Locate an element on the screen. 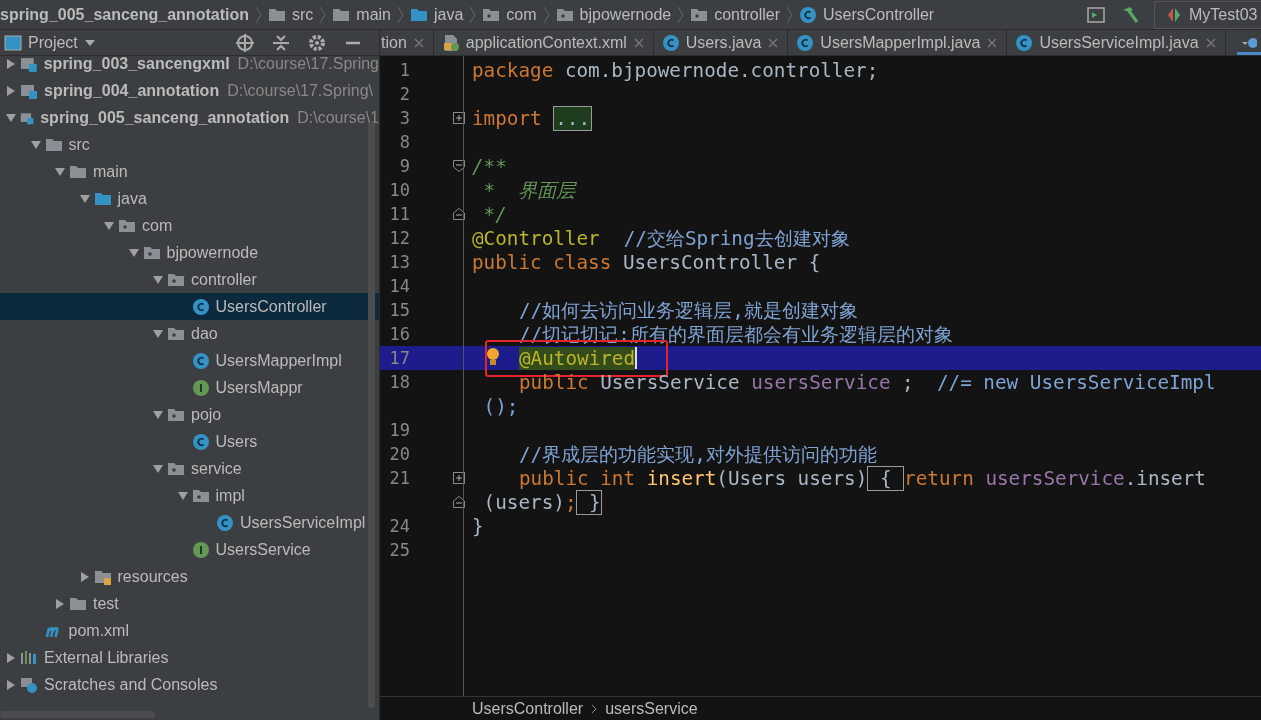  collapse-all-icon is located at coordinates (281, 42).